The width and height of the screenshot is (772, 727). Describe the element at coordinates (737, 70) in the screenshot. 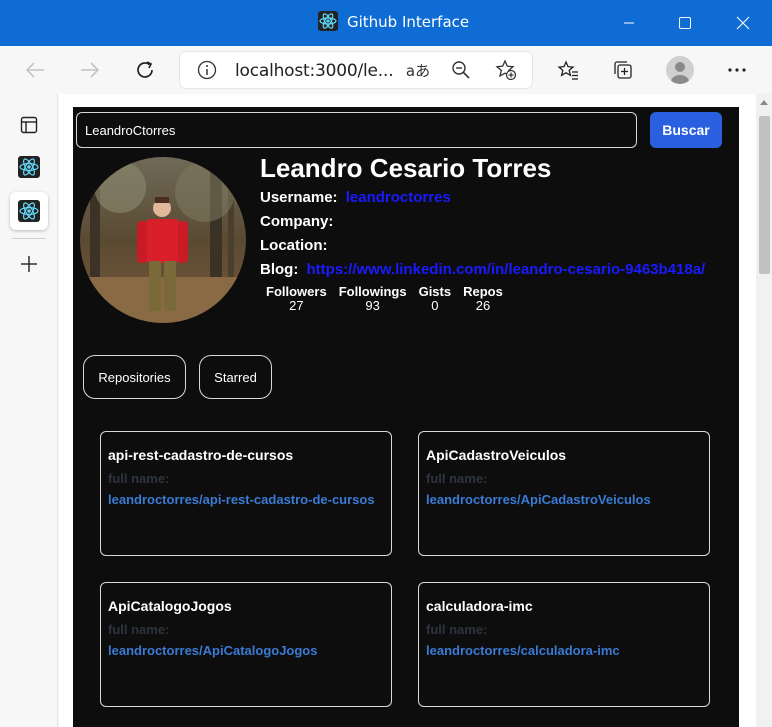

I see `more-icon` at that location.